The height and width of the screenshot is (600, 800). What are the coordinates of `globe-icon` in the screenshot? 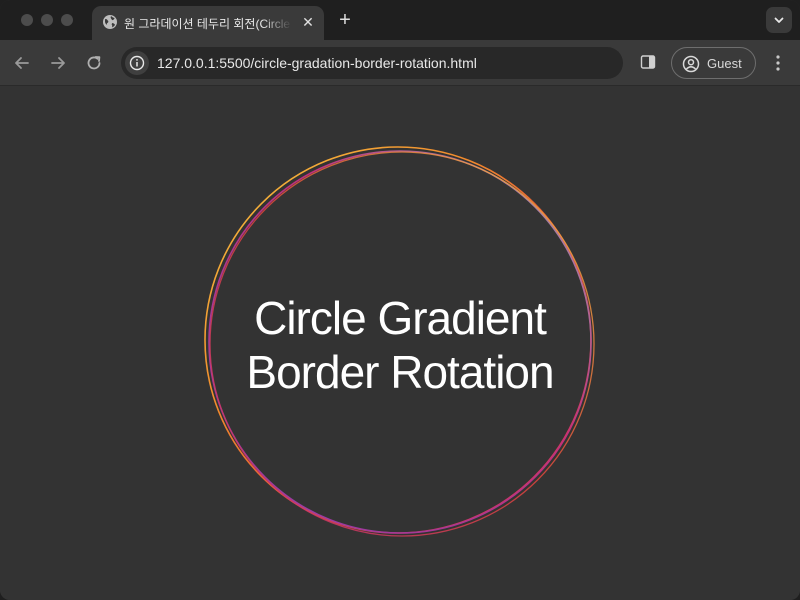 It's located at (110, 22).